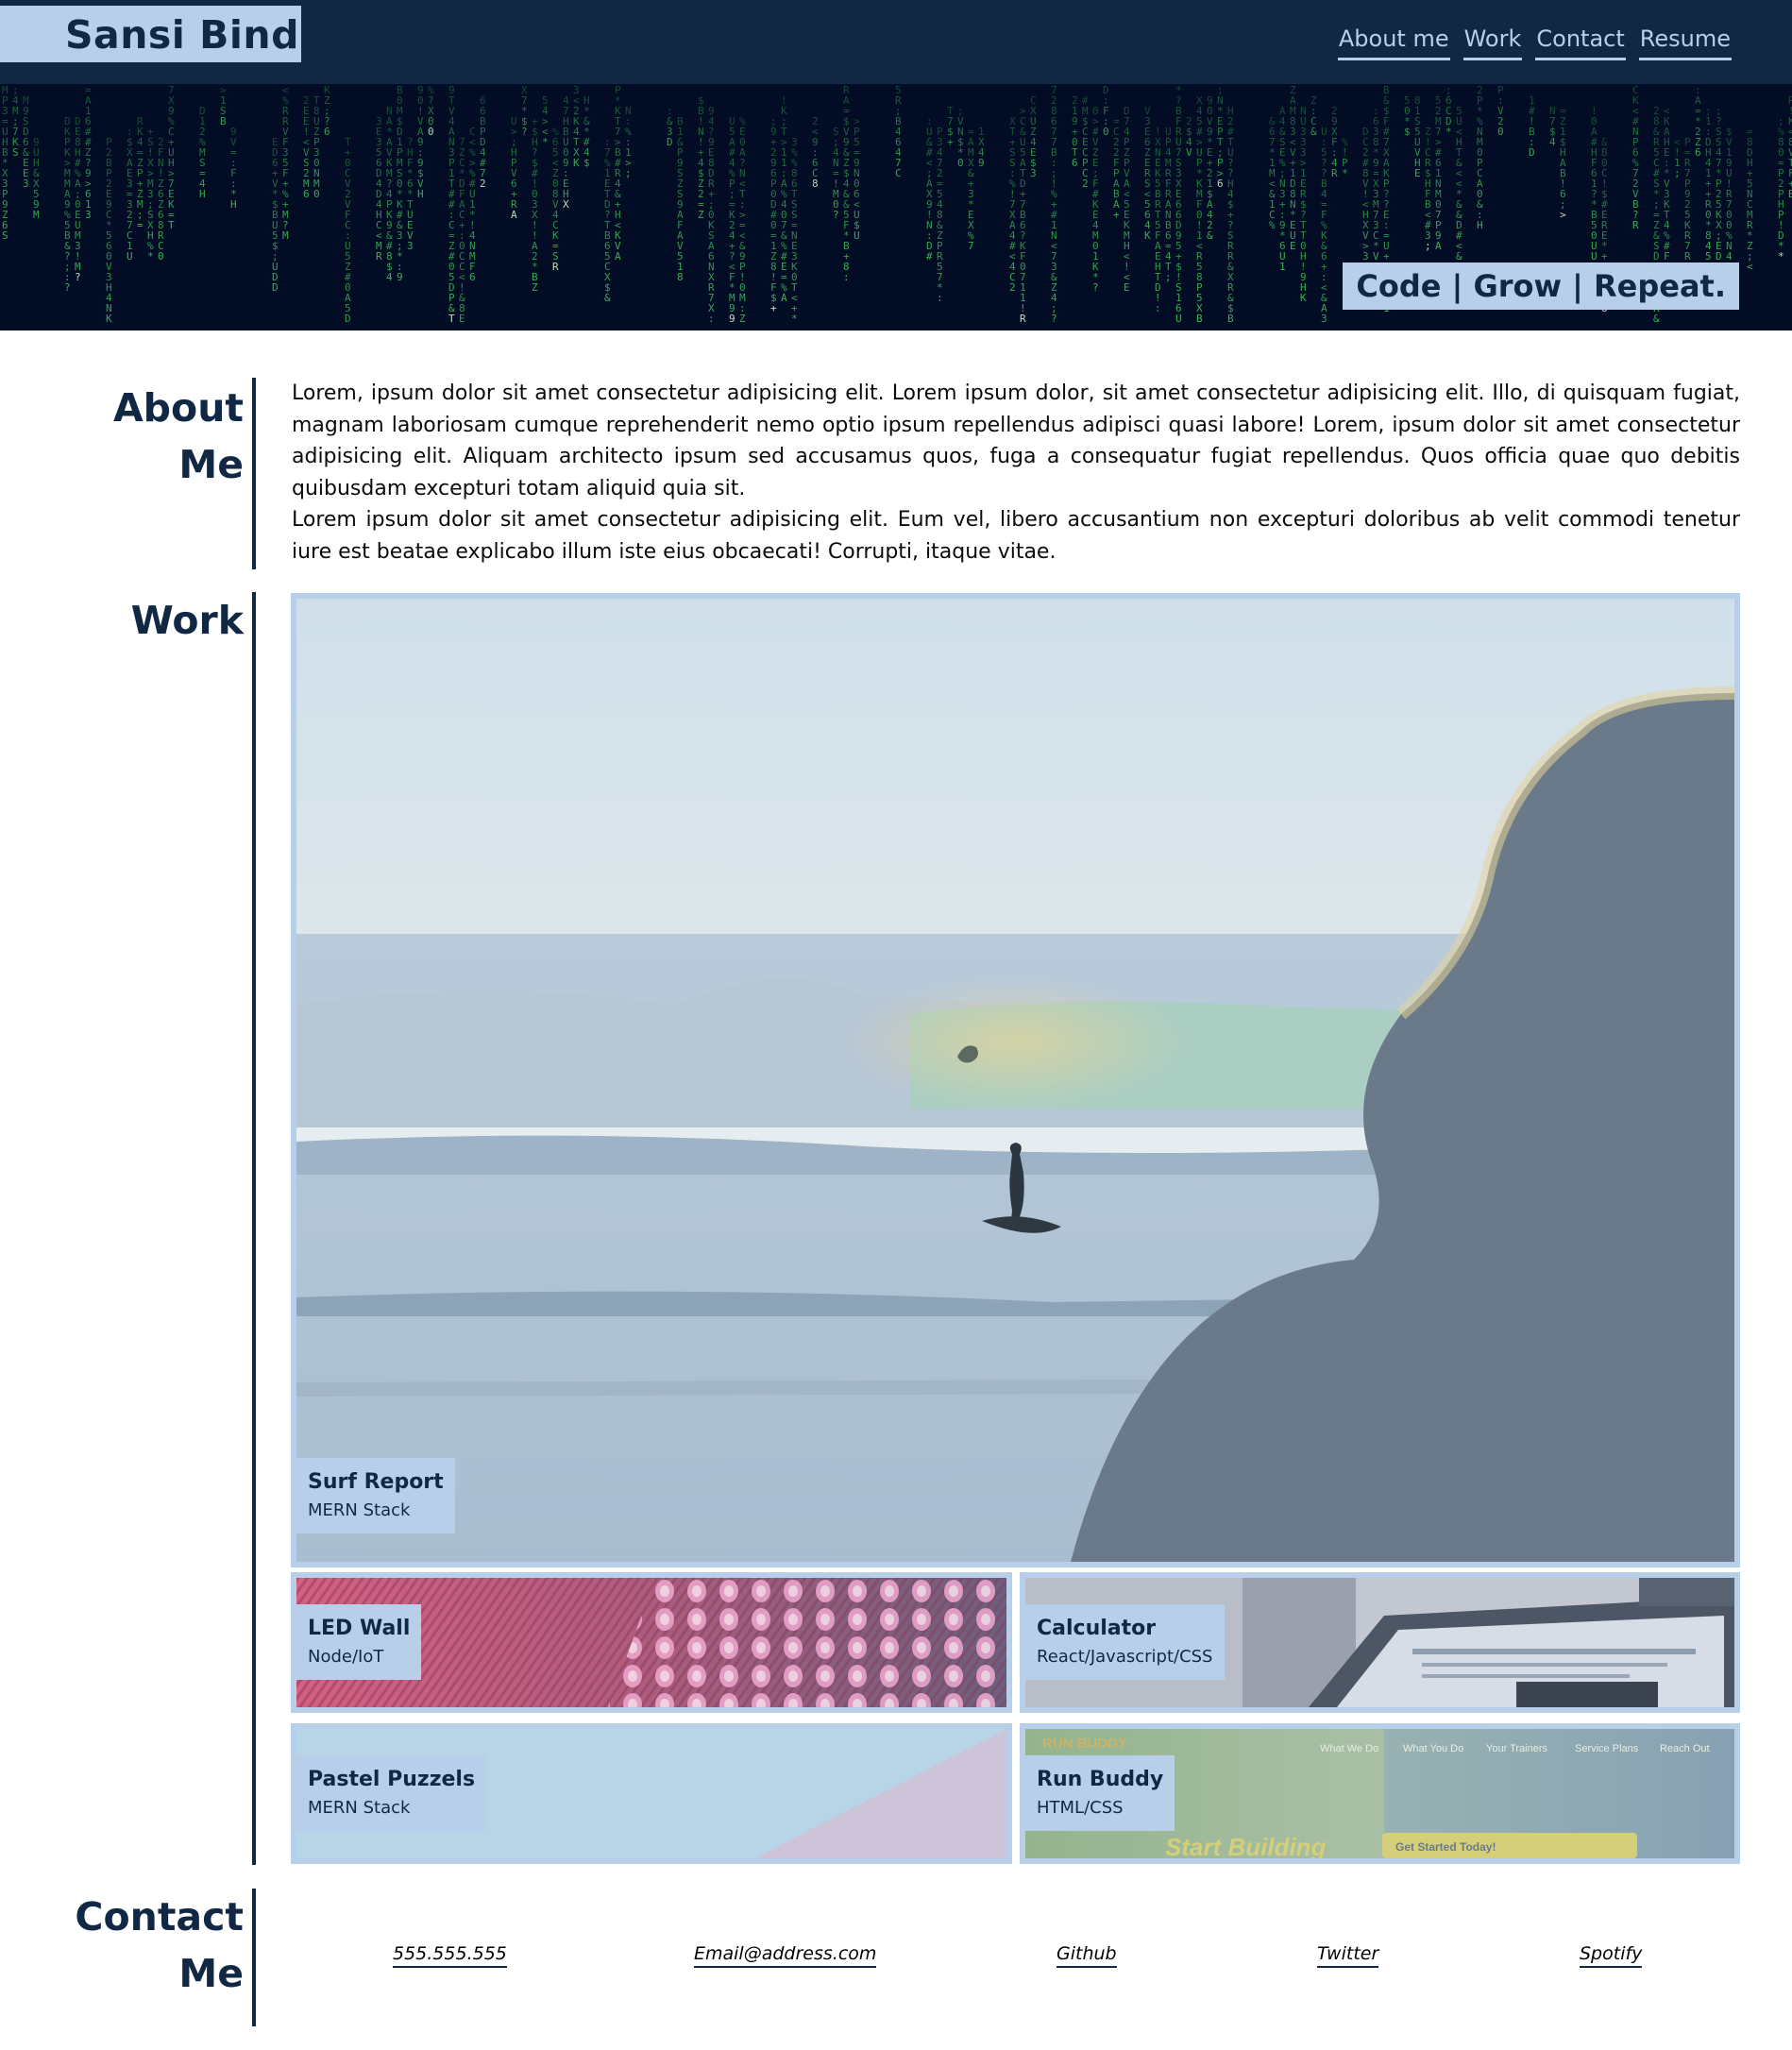  I want to click on run-buddy-nav-1: What We Do, so click(1349, 1748).